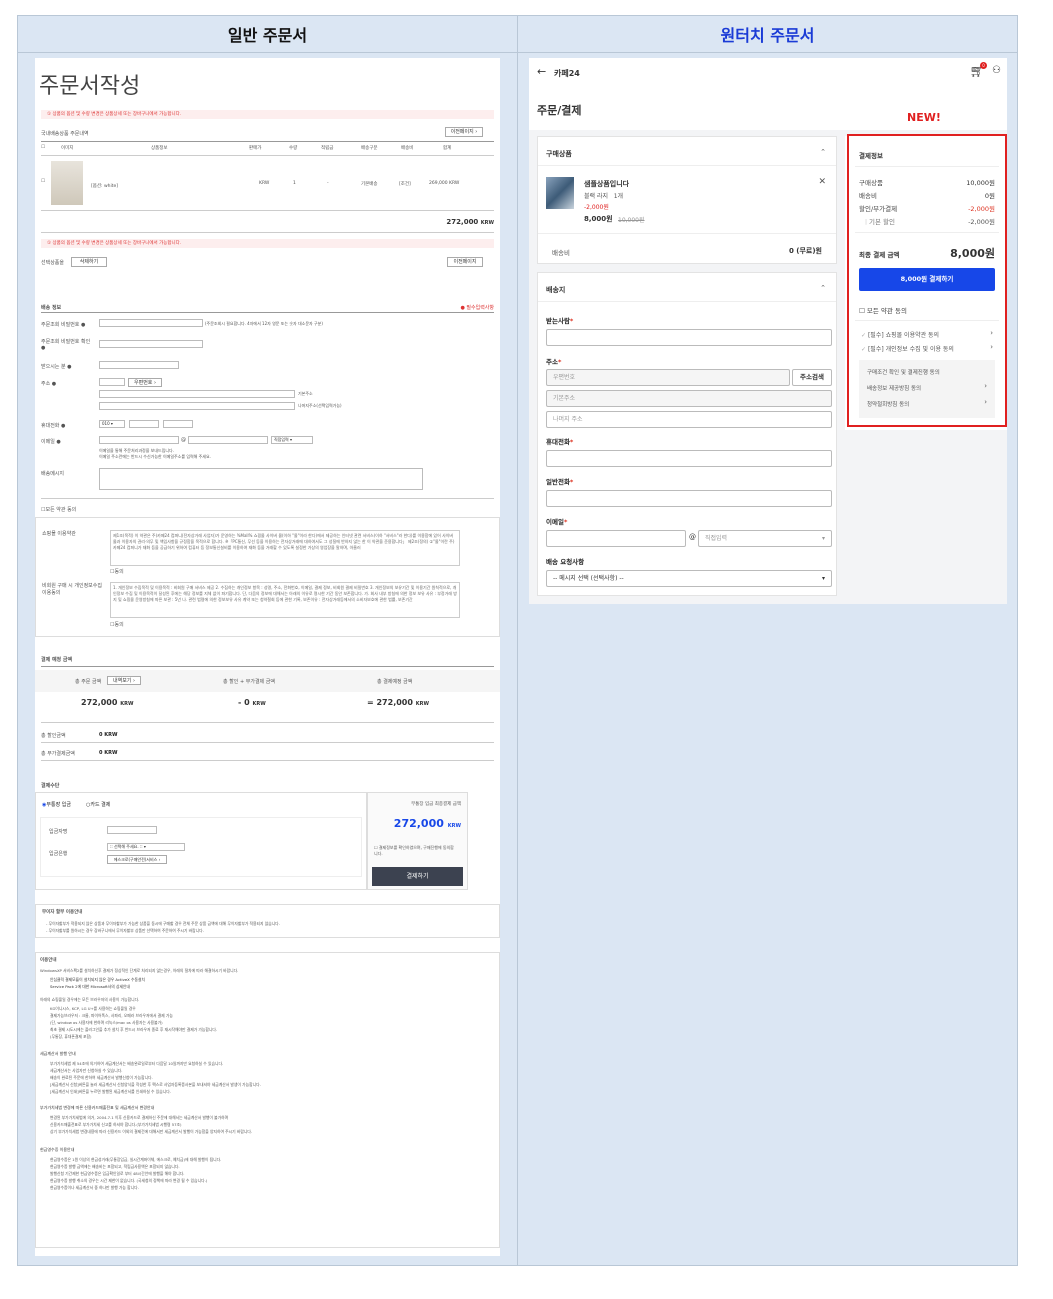 The width and height of the screenshot is (1053, 1299). I want to click on zipcode-input: 우편번호, so click(668, 377).